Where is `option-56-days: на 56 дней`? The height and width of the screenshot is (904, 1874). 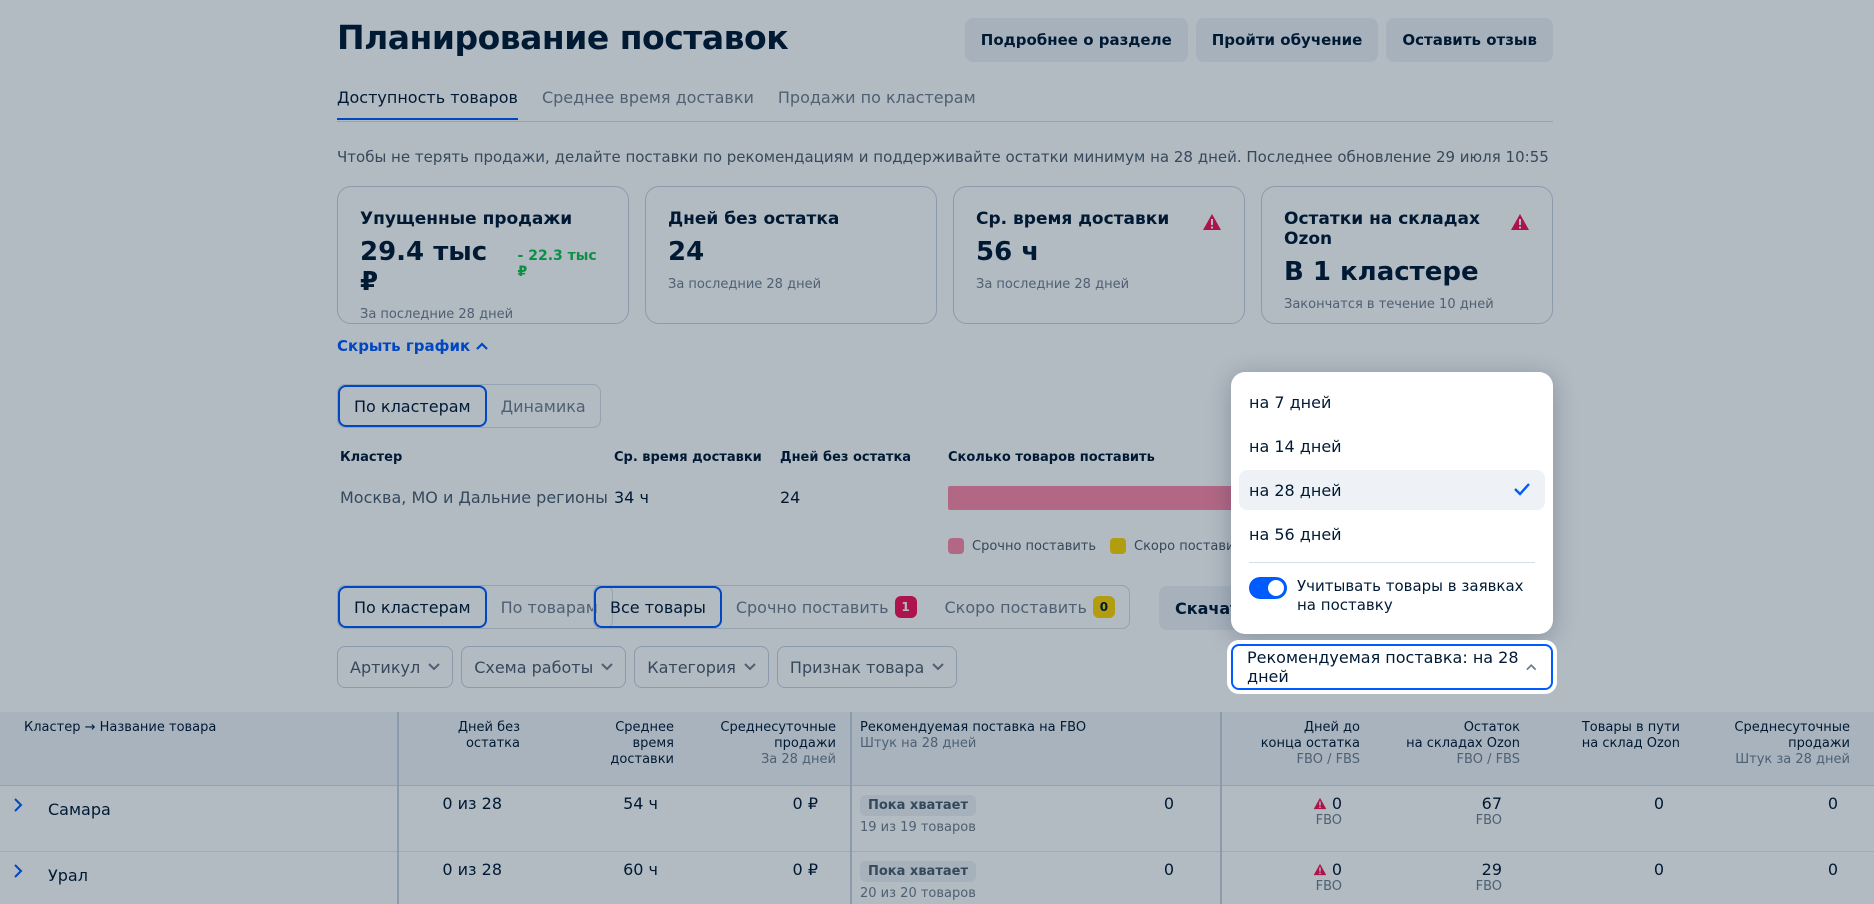
option-56-days: на 56 дней is located at coordinates (1392, 534).